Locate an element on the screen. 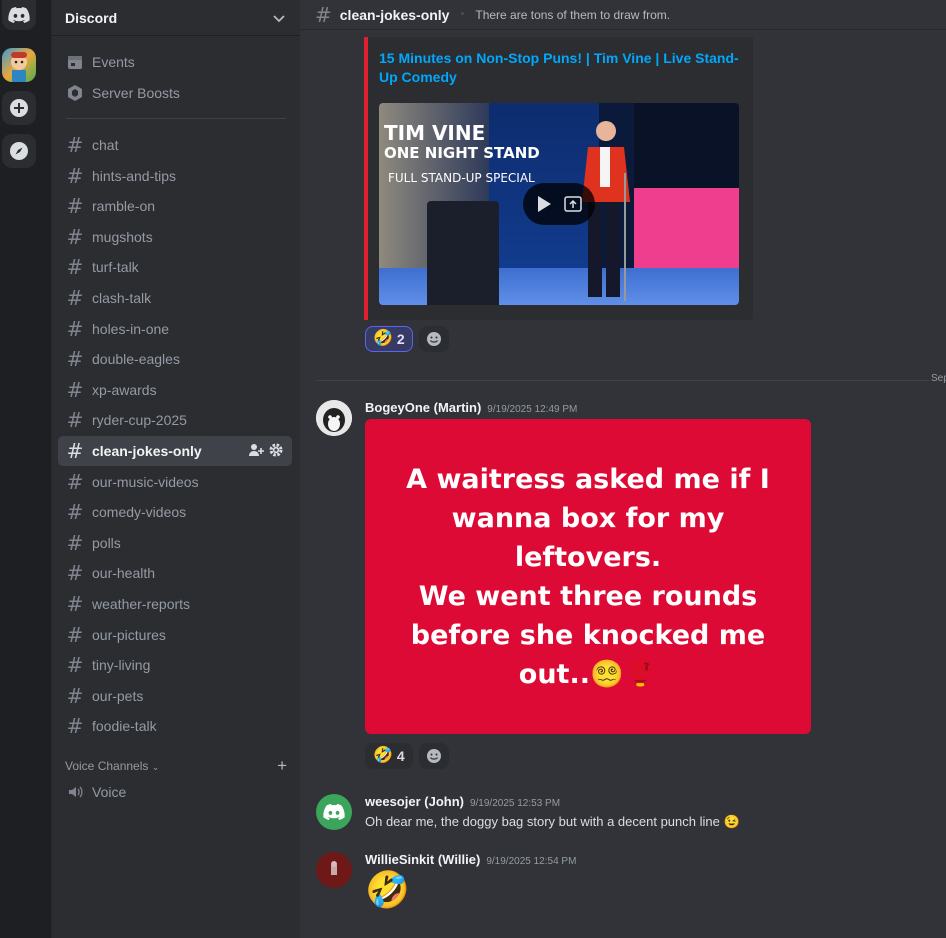  add-server-icon is located at coordinates (19, 108).